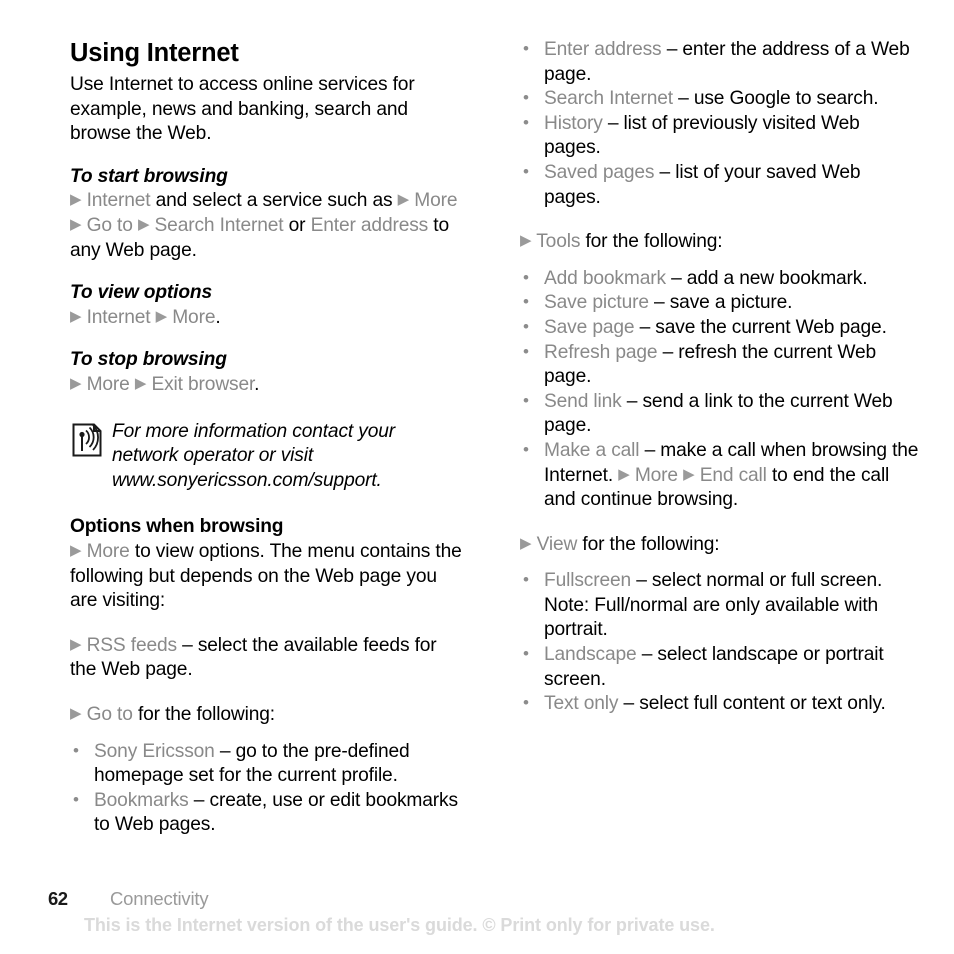 This screenshot has height=954, width=954. I want to click on instruction-text: and select a service such as, so click(274, 201).